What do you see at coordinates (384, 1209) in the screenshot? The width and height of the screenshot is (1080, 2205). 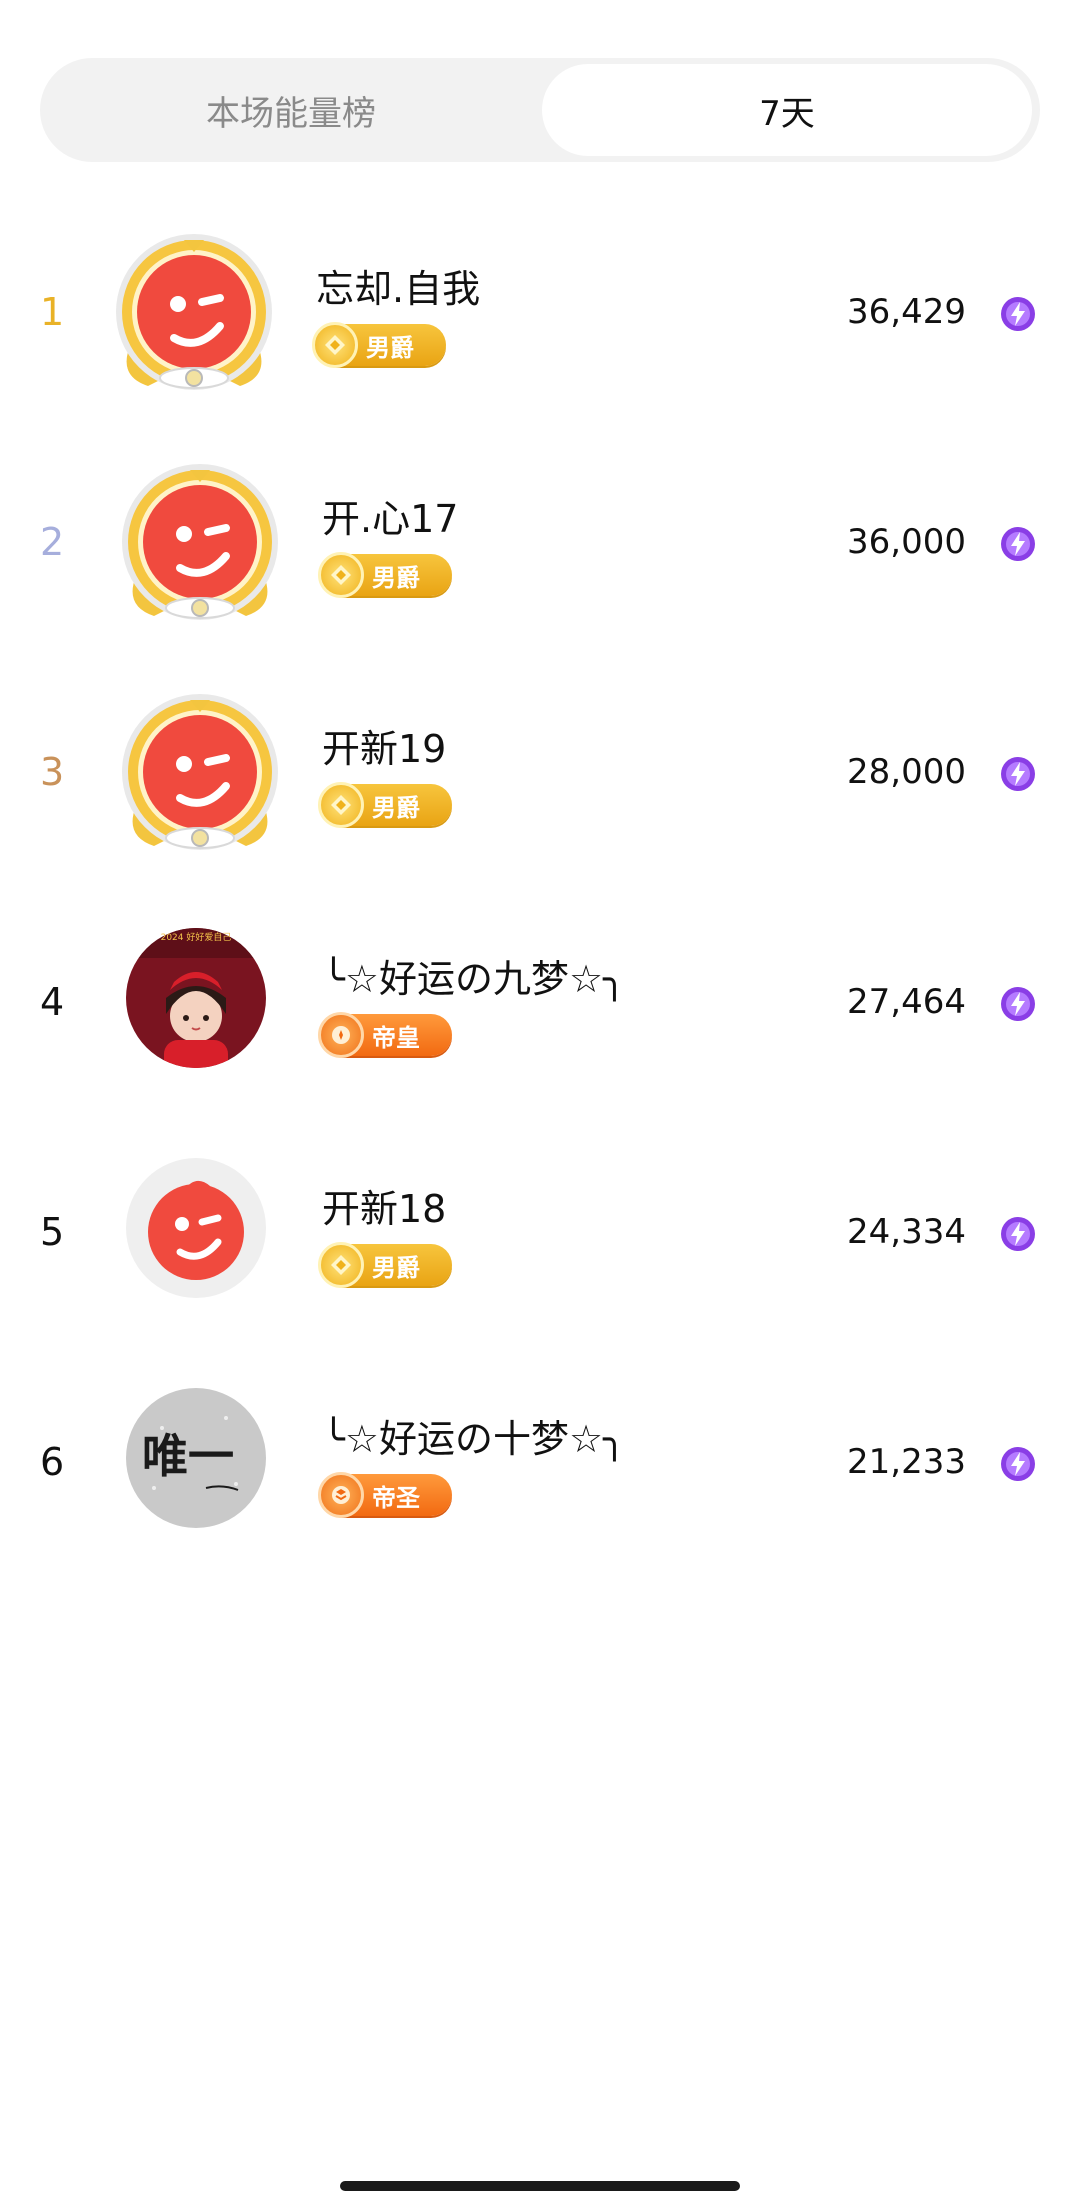 I see `user-name: 开新18` at bounding box center [384, 1209].